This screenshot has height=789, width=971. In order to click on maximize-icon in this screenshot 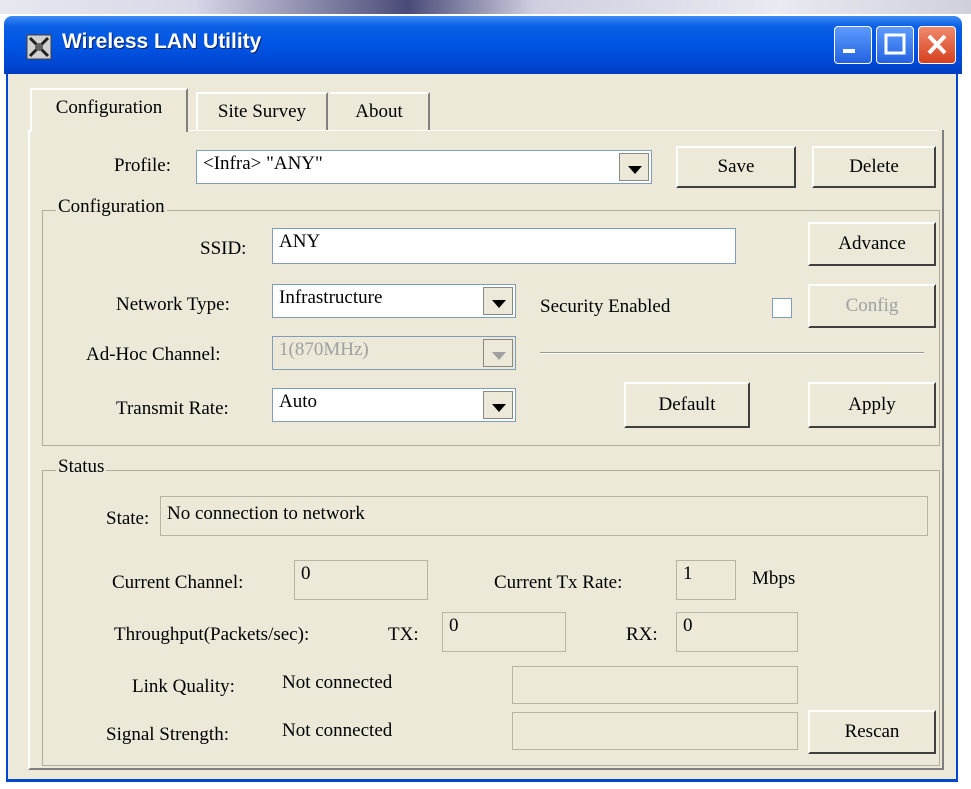, I will do `click(895, 44)`.